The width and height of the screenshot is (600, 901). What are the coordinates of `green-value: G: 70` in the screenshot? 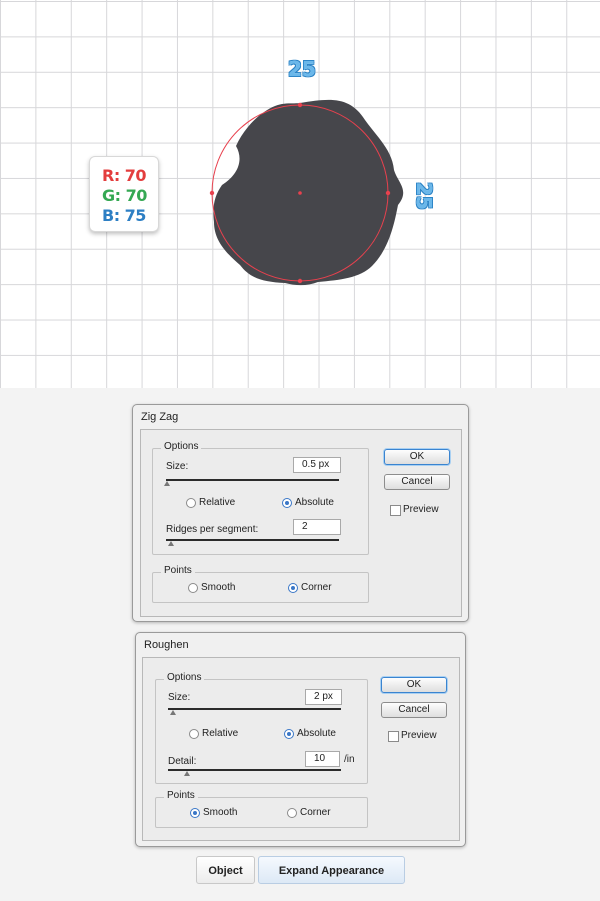 It's located at (124, 195).